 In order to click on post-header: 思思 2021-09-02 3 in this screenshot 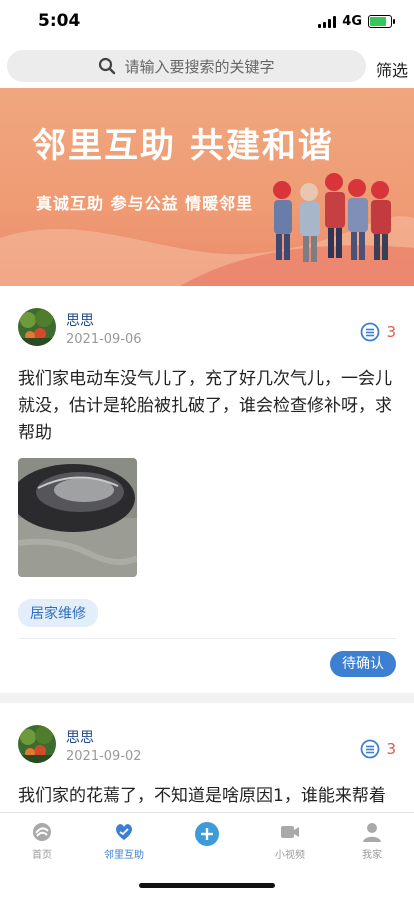, I will do `click(207, 739)`.